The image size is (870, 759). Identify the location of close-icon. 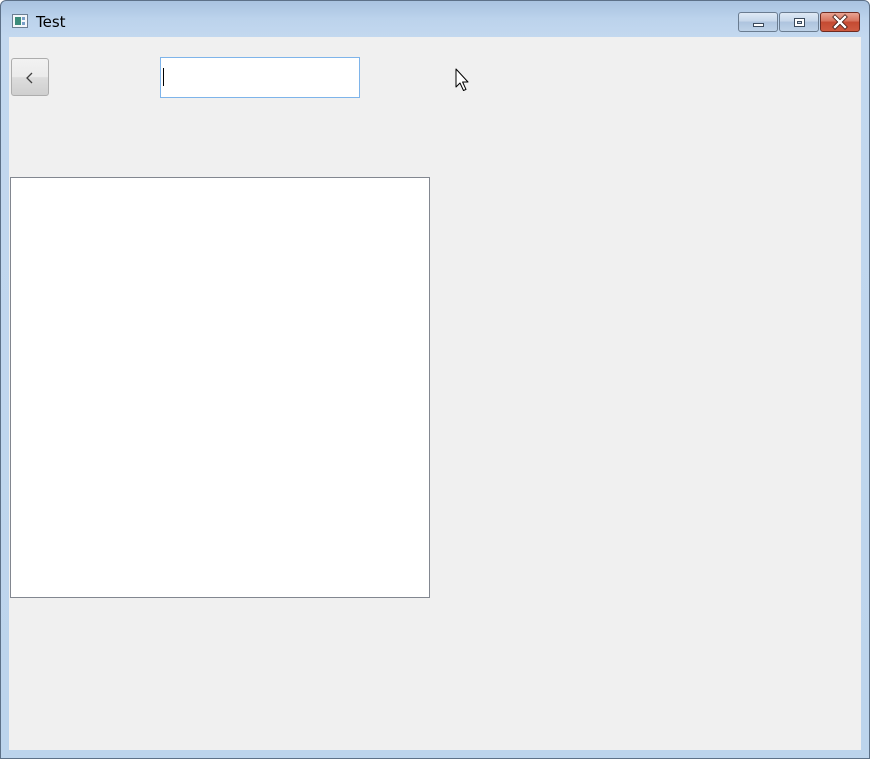
(840, 22).